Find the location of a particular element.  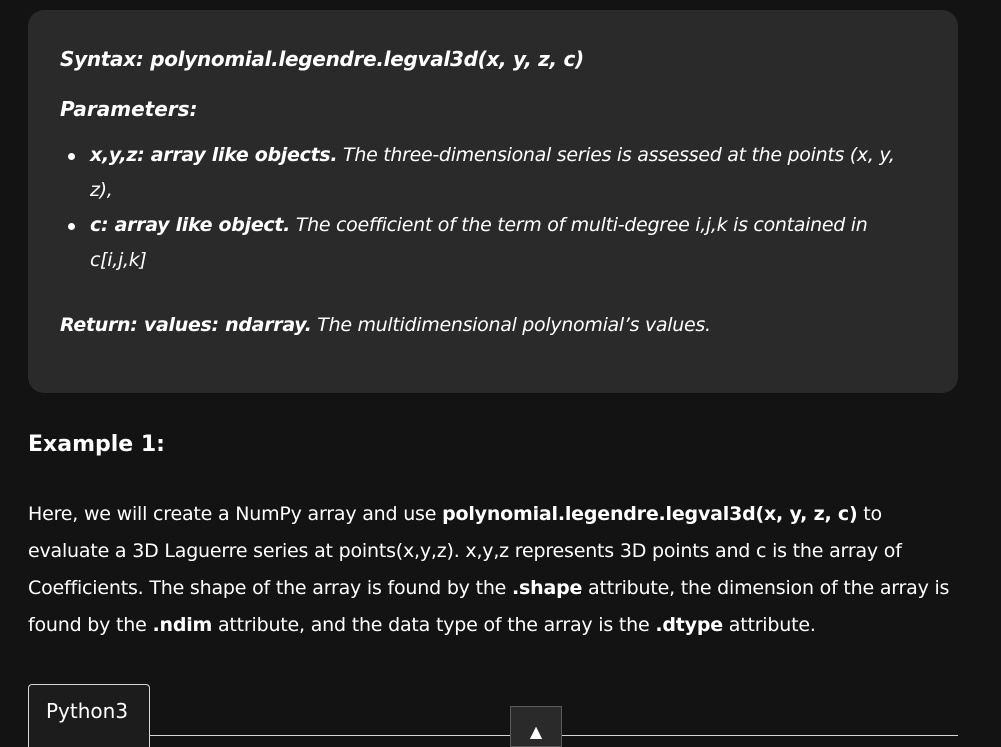

inline-code-dtype: .dtype is located at coordinates (689, 625).